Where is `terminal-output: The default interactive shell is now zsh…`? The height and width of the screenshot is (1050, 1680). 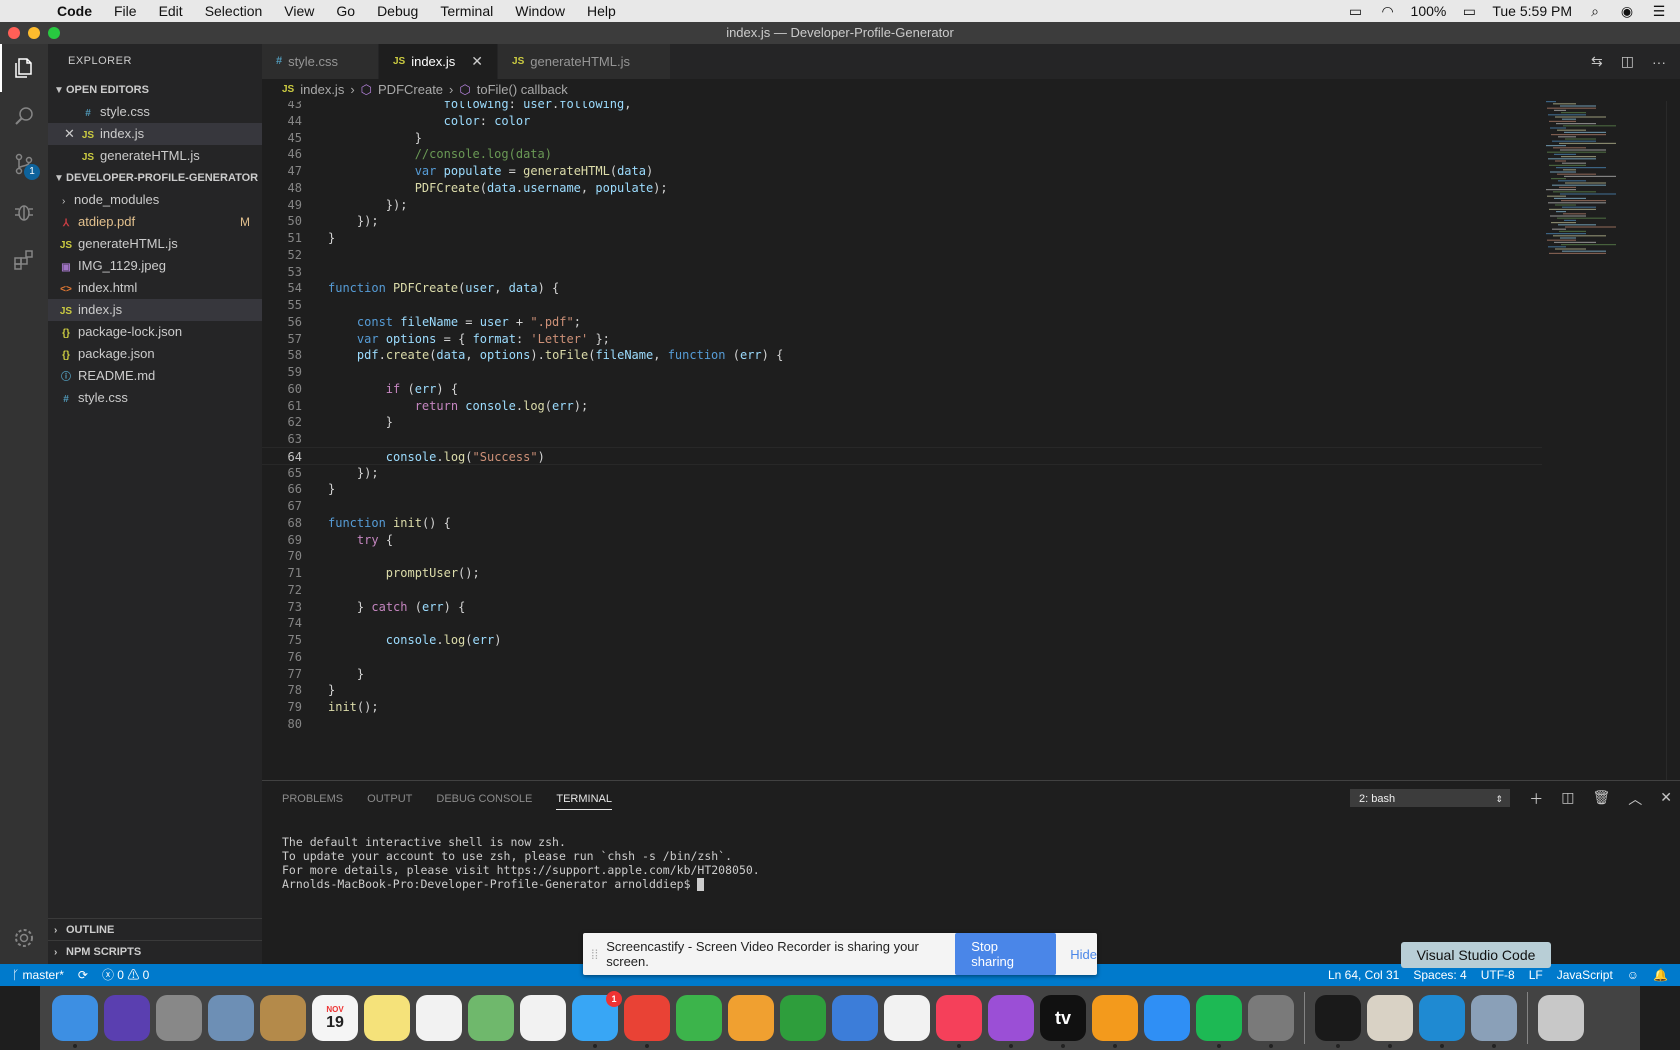 terminal-output: The default interactive shell is now zsh… is located at coordinates (521, 863).